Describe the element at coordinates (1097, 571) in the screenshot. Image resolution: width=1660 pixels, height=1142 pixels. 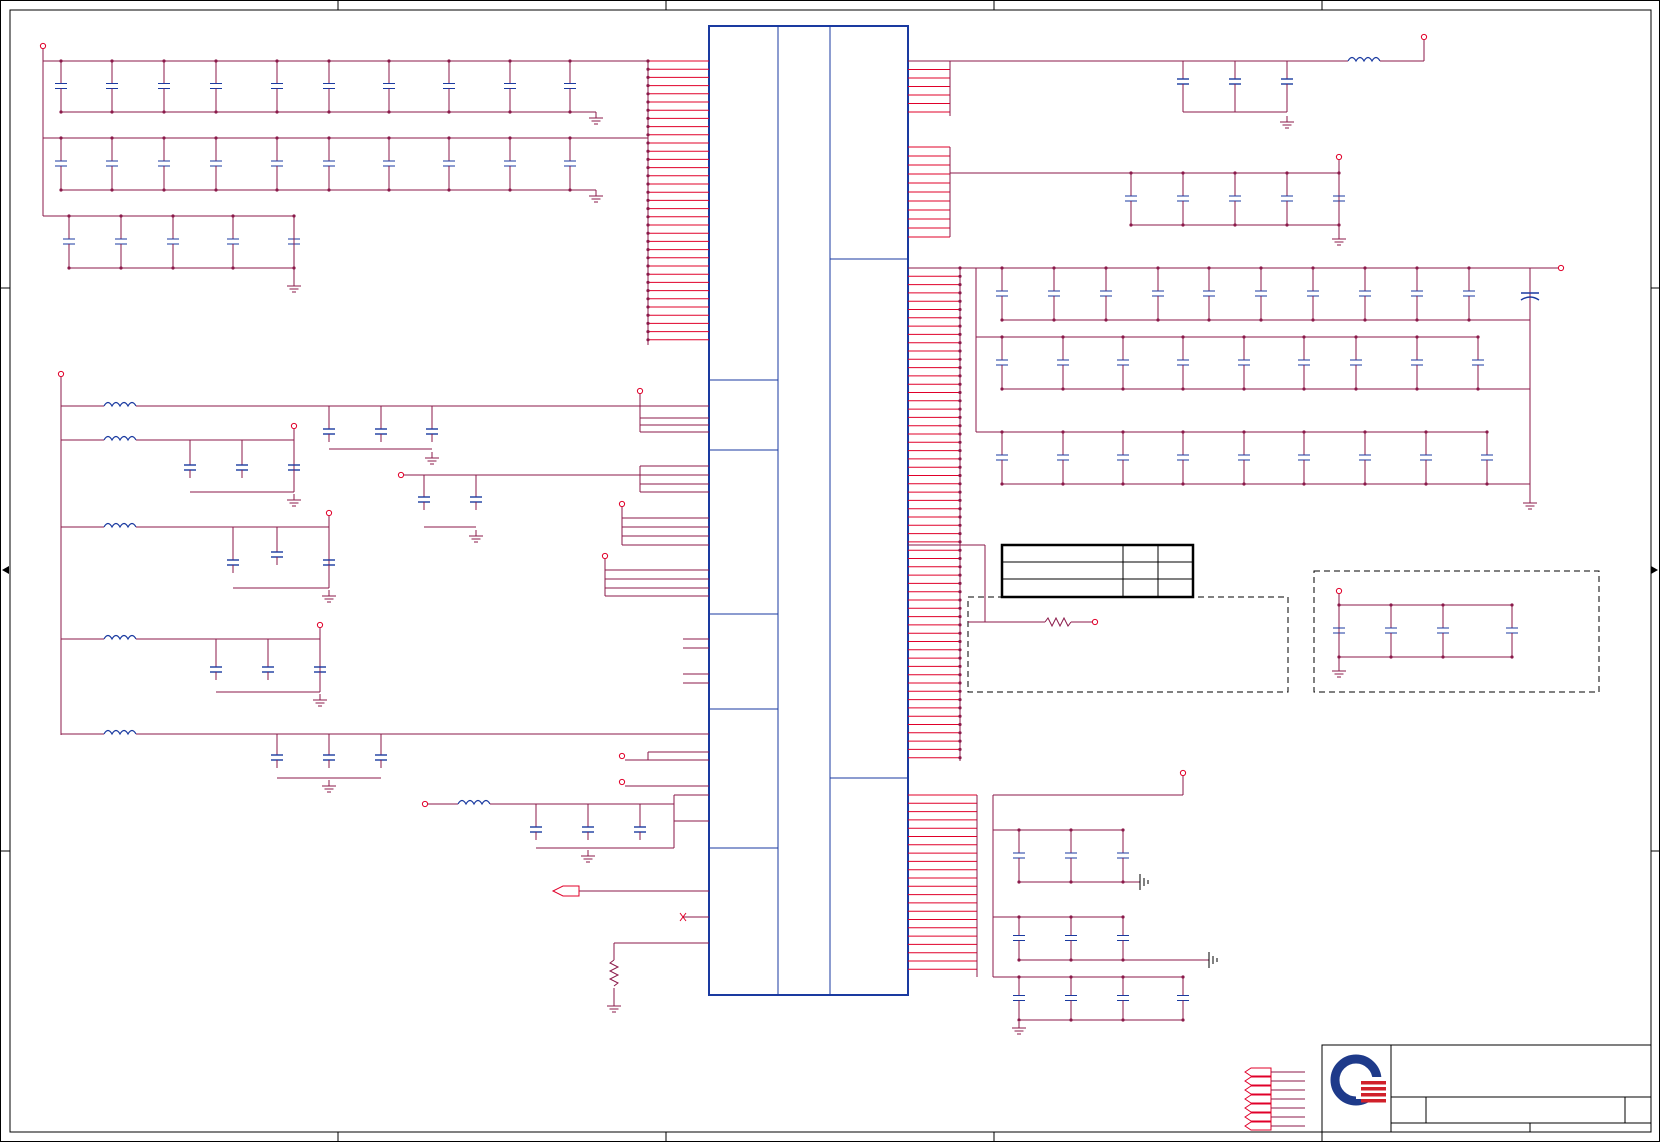
I see `option-table` at that location.